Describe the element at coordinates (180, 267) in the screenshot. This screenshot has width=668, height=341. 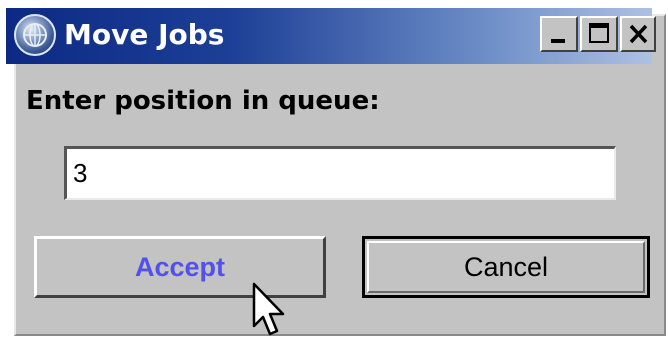
I see `accept-button-label: Accept` at that location.